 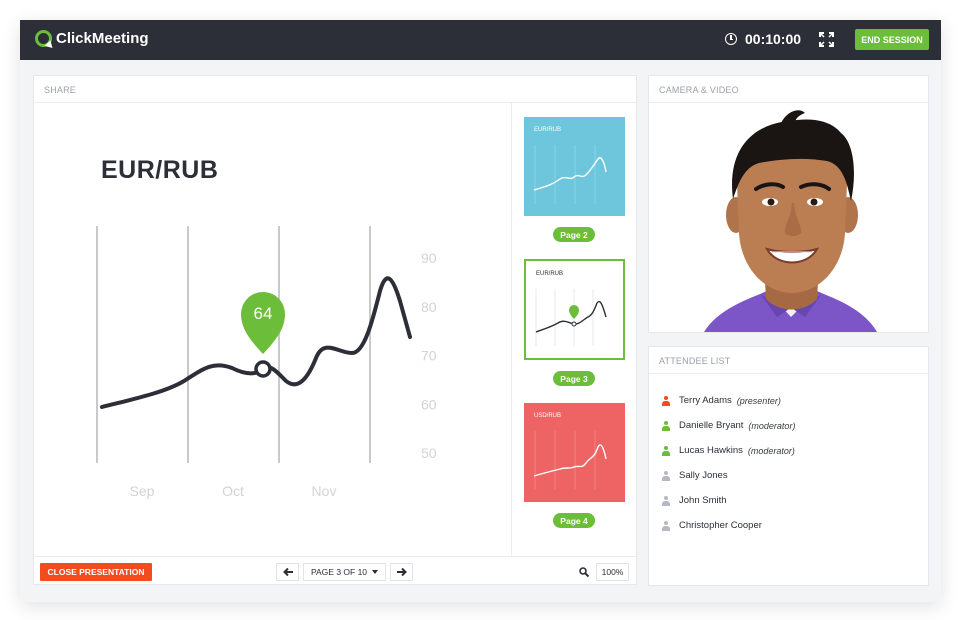 I want to click on list-item: Terry Adams (presenter), so click(x=788, y=400).